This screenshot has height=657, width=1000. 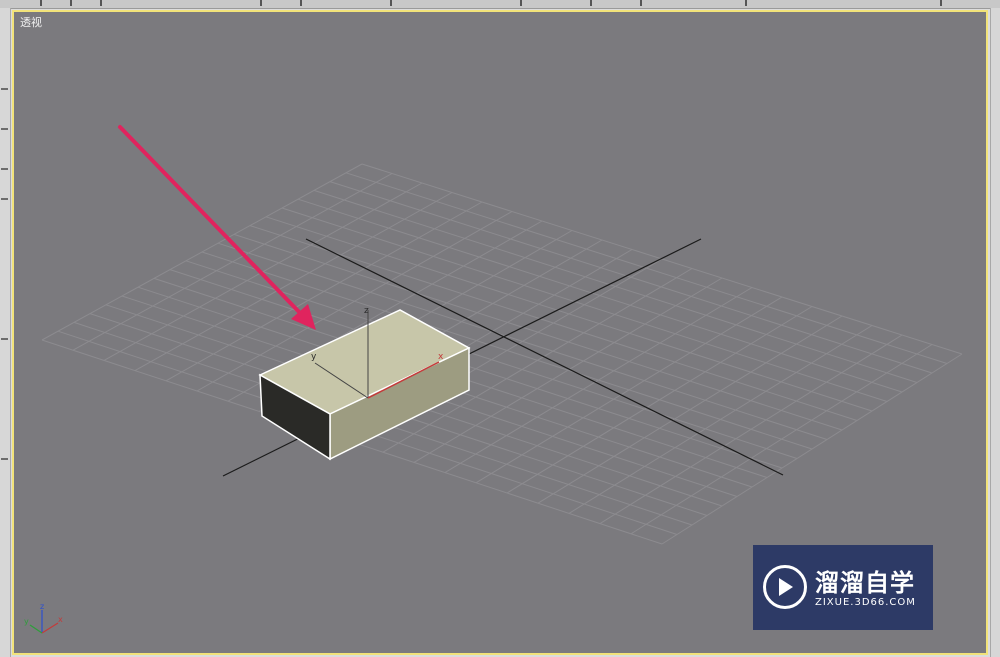 I want to click on tripod-y-label: y, so click(x=26, y=621).